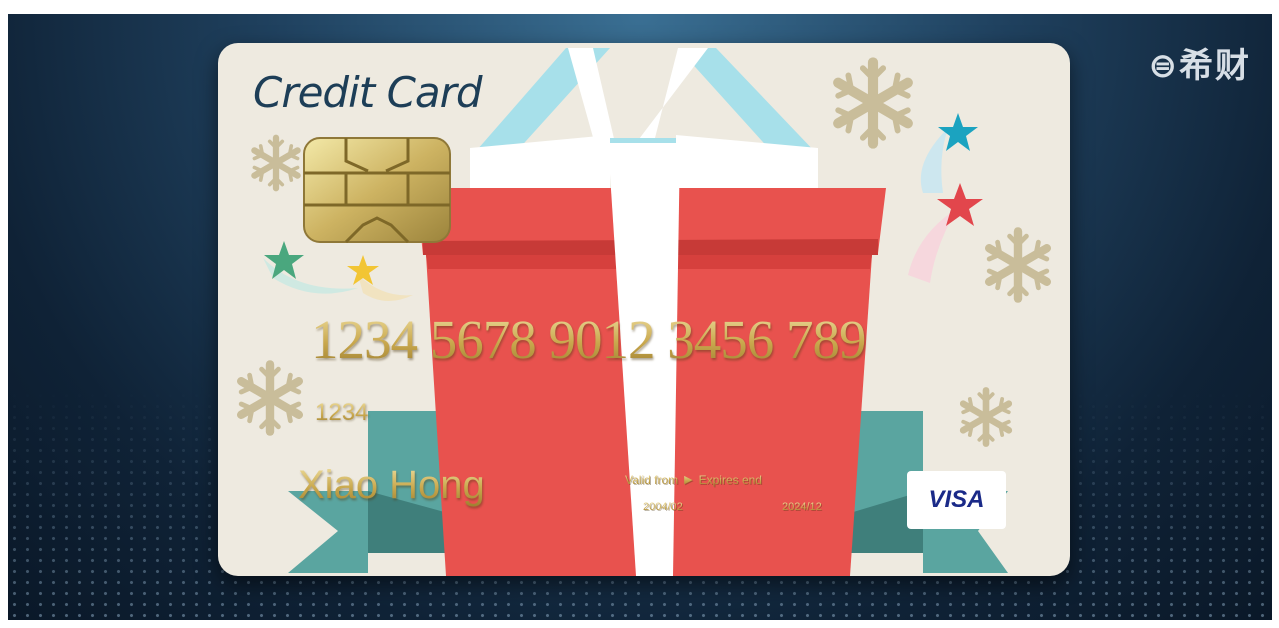  I want to click on visa-logo: VISA, so click(956, 500).